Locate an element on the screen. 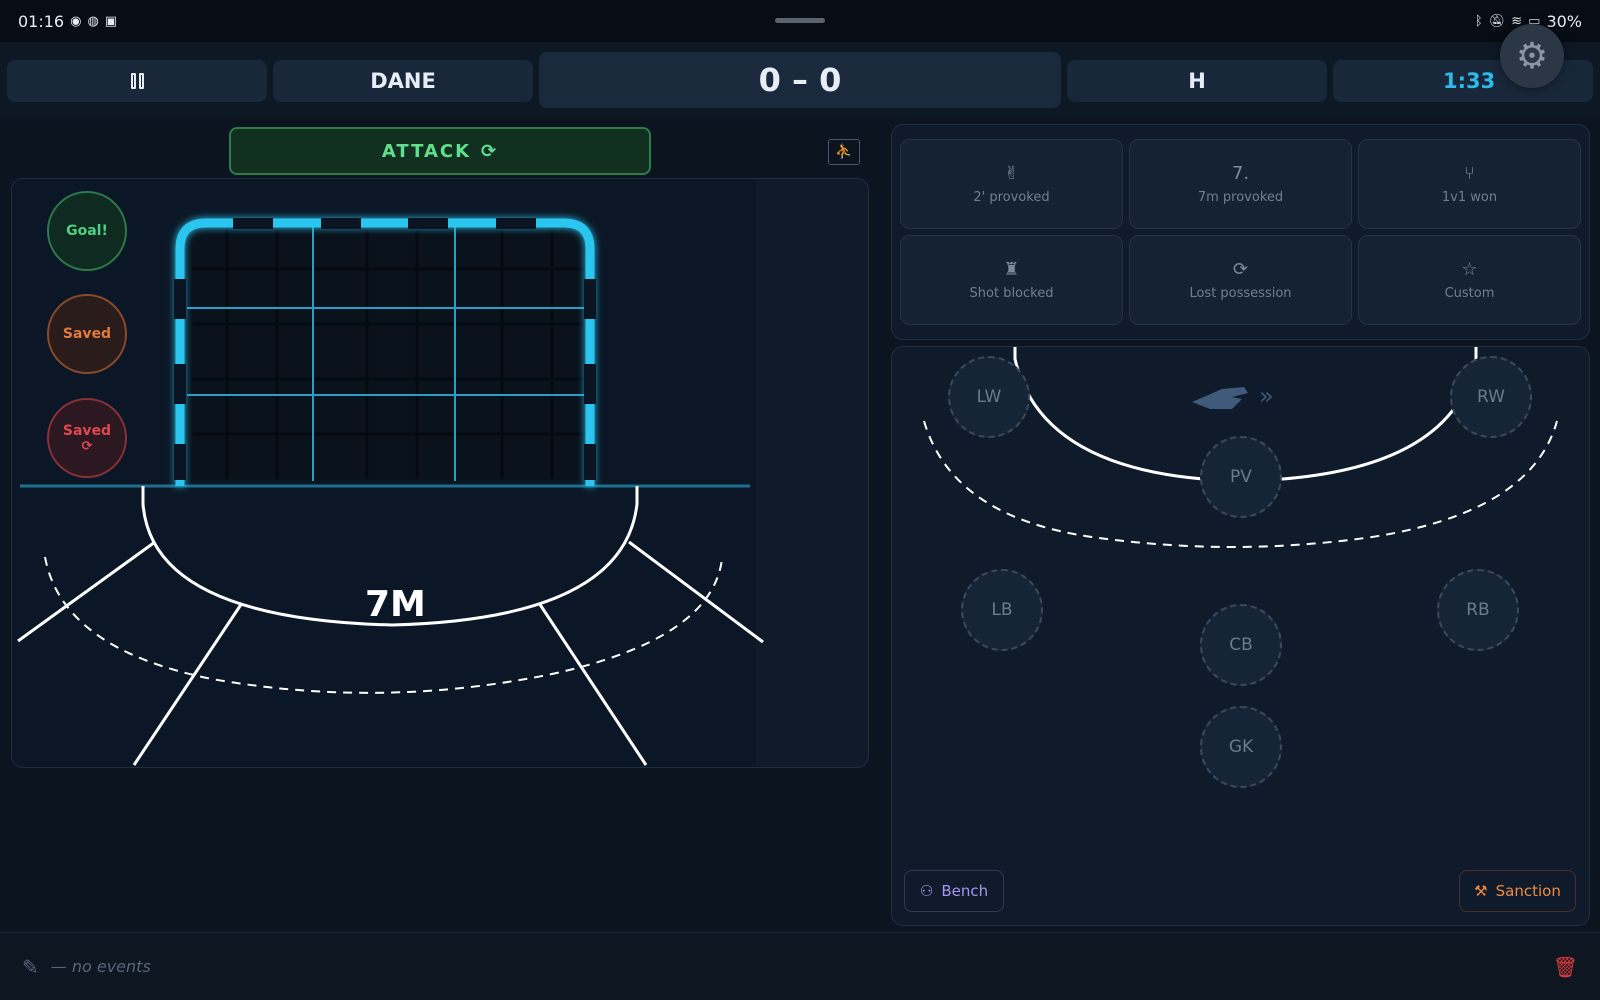  action-lost-possession: ⟳ Lost possession is located at coordinates (1240, 280).